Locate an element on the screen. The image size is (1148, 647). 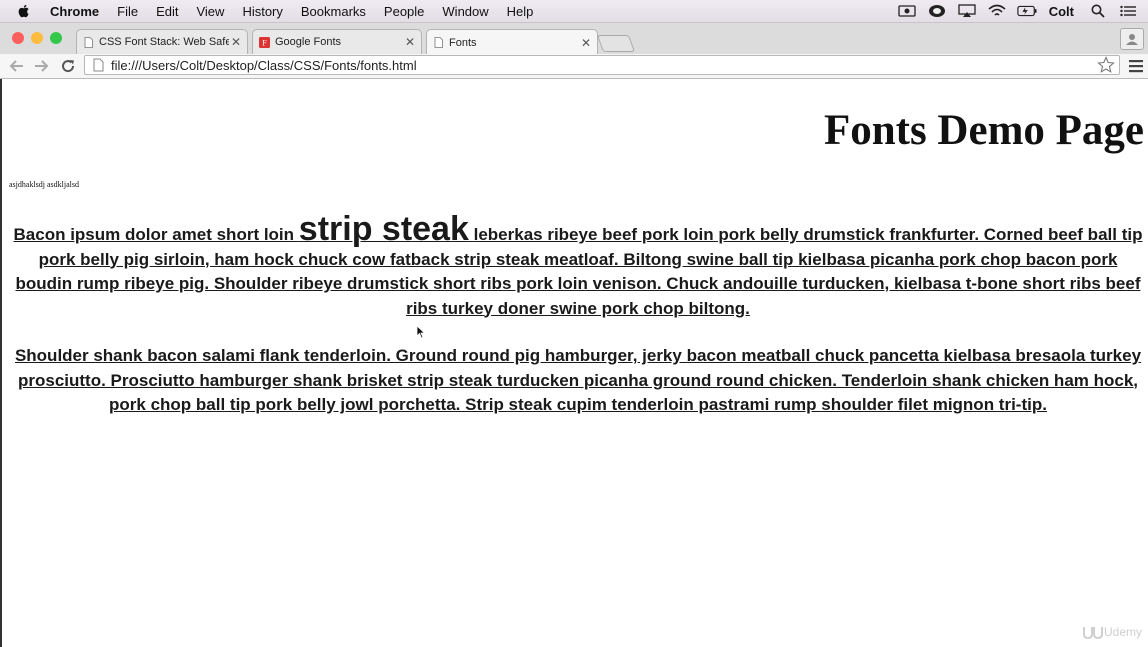
menu-window: Window is located at coordinates (465, 11).